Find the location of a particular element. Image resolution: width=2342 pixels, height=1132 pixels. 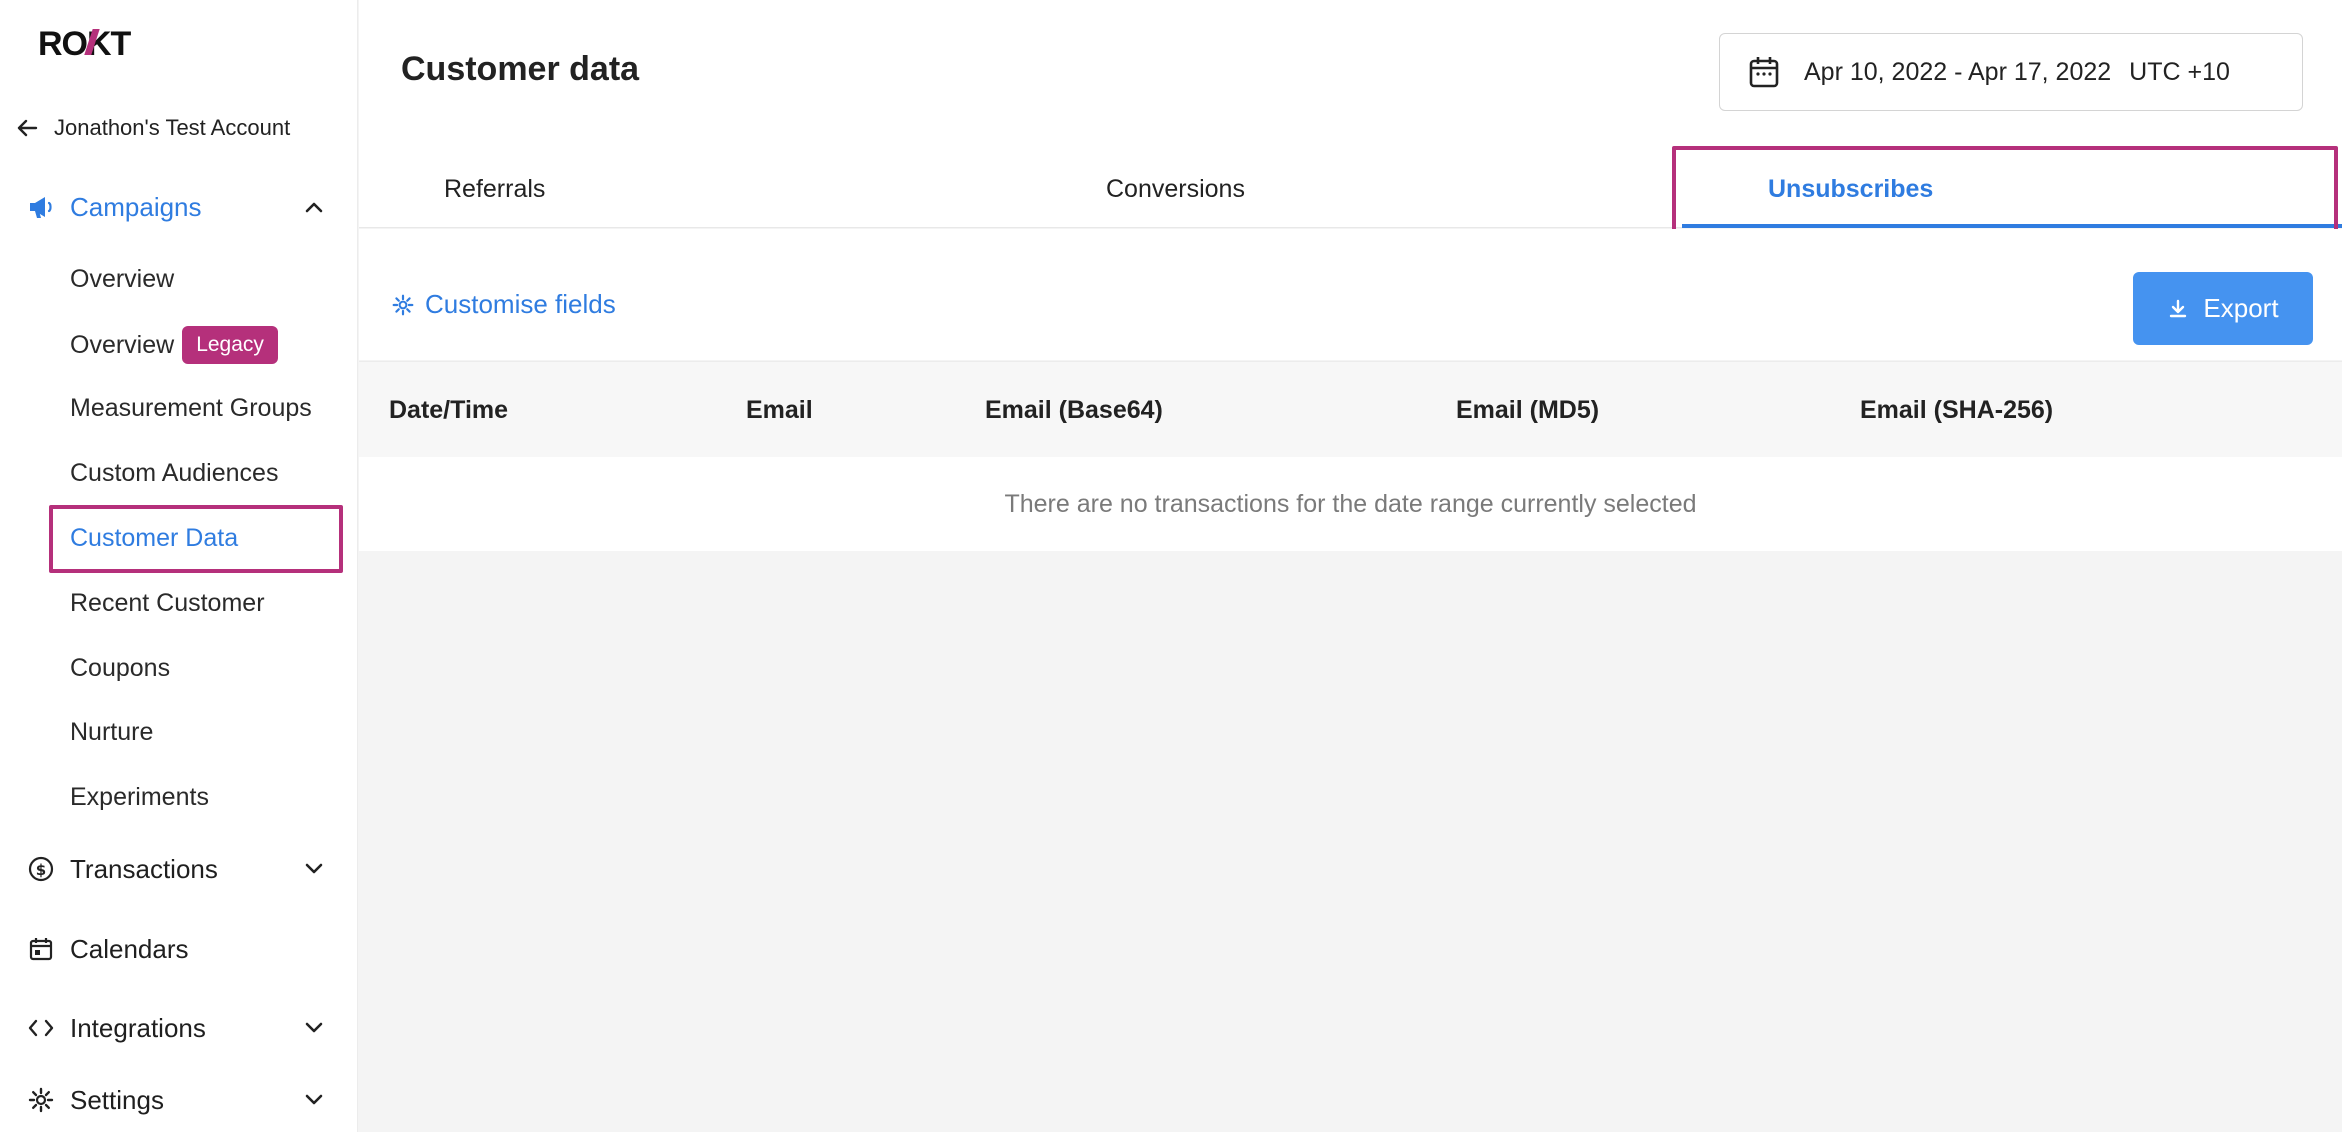

nav-group-campaigns: Campaigns is located at coordinates (179, 207).